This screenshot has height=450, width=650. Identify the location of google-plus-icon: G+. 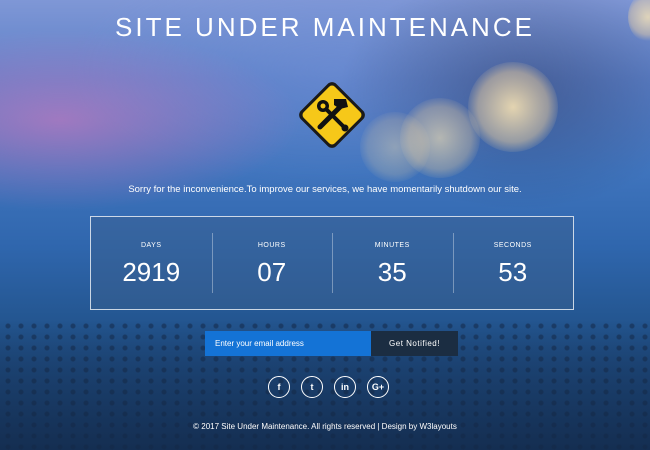
(378, 387).